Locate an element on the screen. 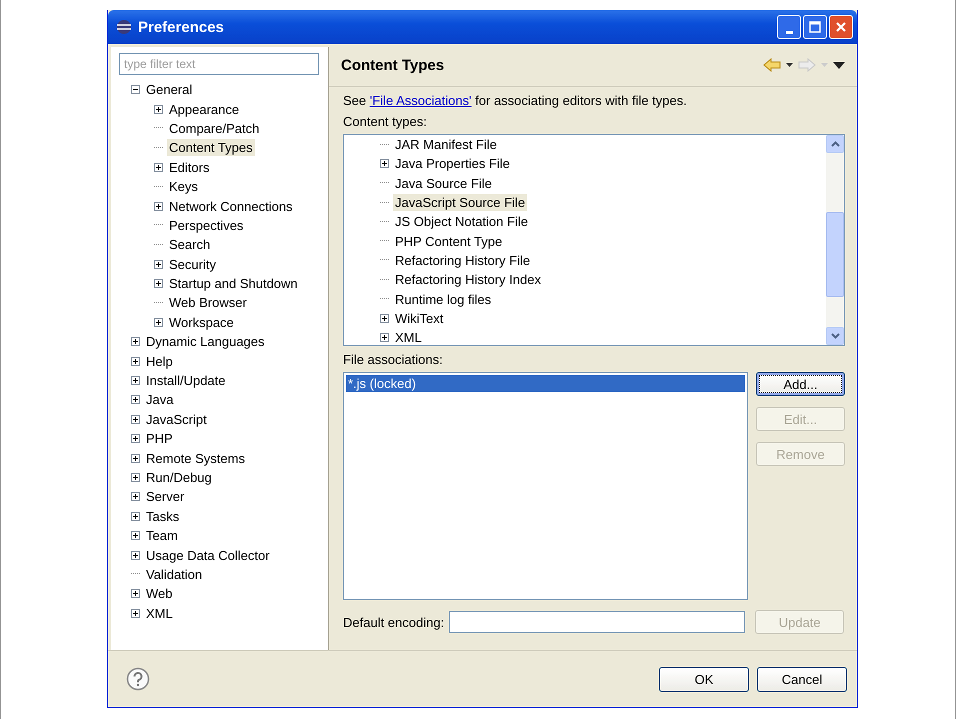 The width and height of the screenshot is (956, 719). tree-item: Team is located at coordinates (162, 535).